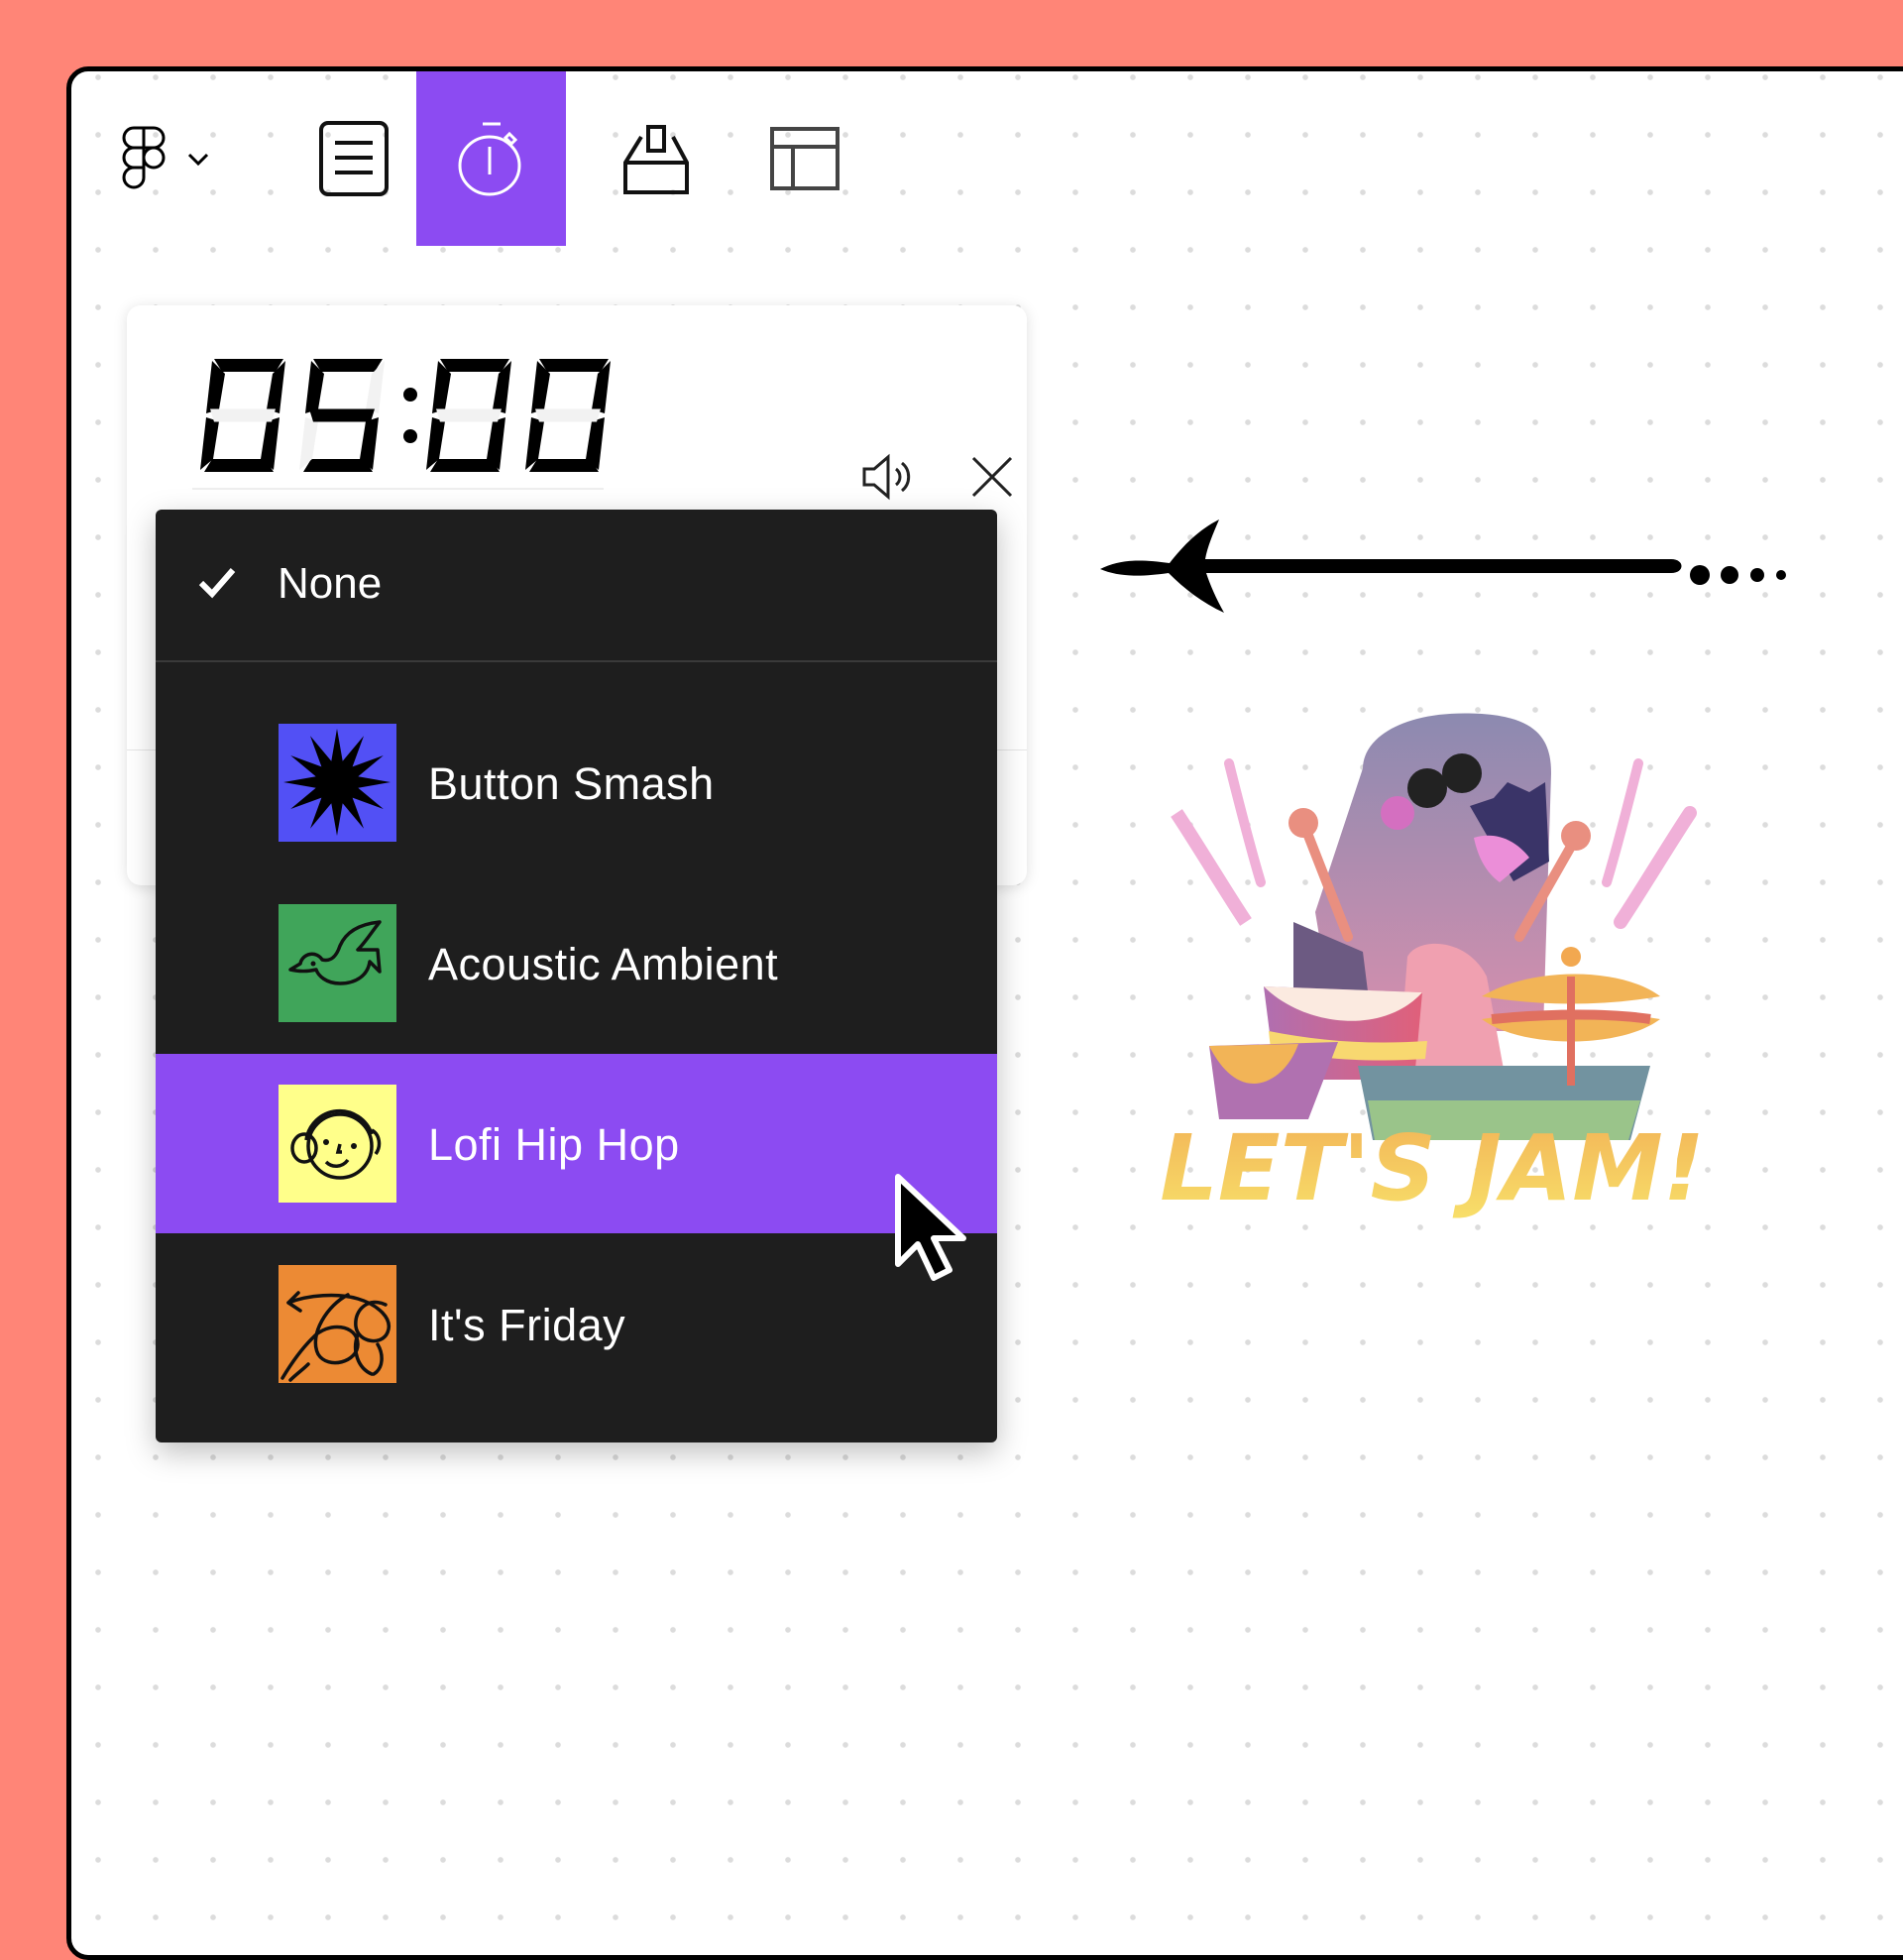  What do you see at coordinates (398, 489) in the screenshot?
I see `timer-underline` at bounding box center [398, 489].